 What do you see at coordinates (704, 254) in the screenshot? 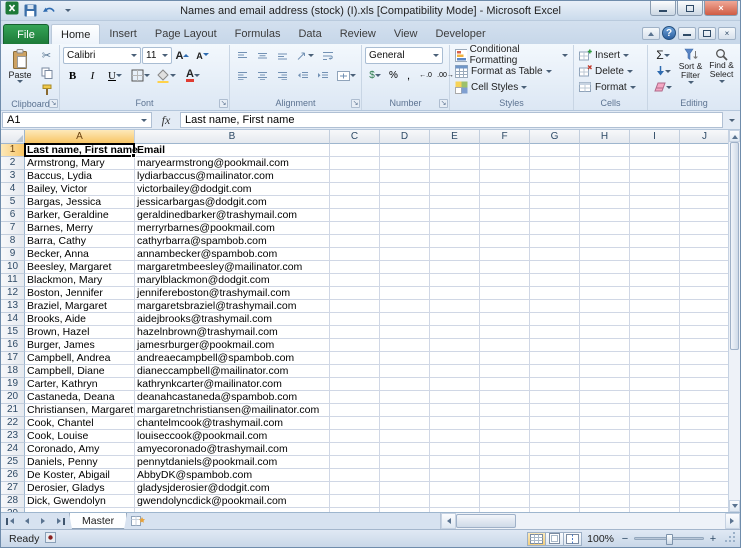
I see `cell-J9` at bounding box center [704, 254].